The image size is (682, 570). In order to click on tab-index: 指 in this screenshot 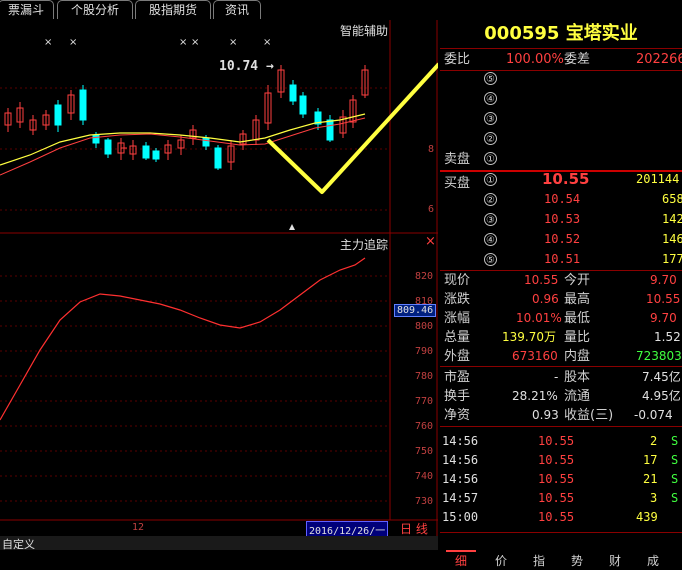, I will do `click(539, 561)`.